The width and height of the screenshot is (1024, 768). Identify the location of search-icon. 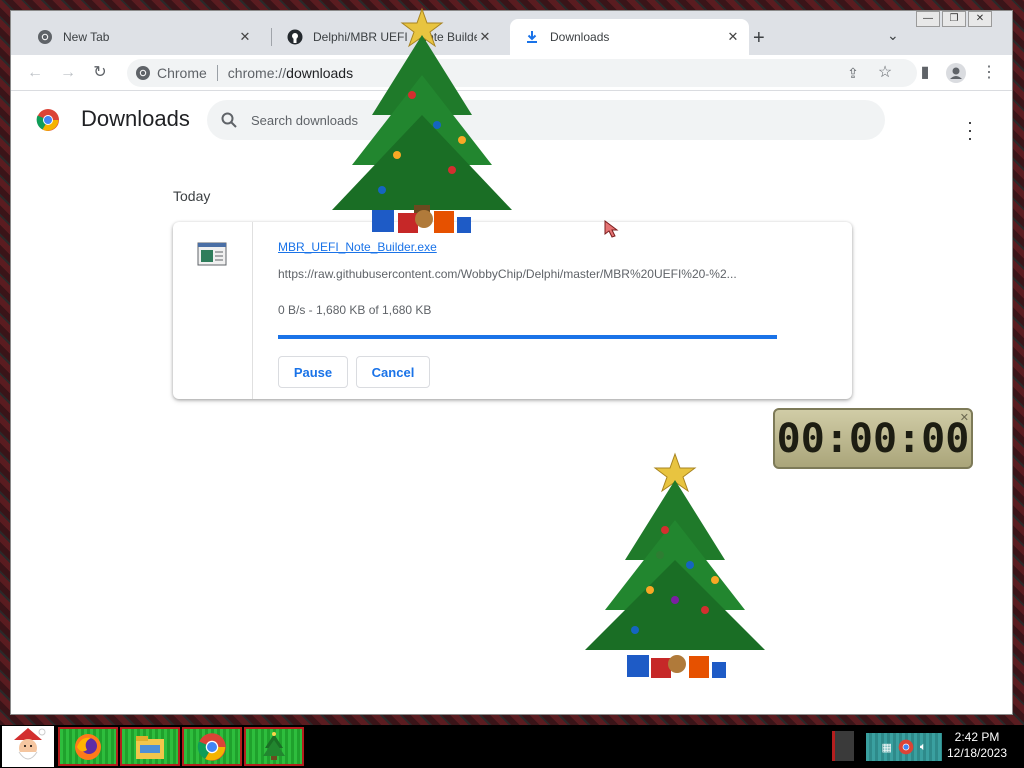
(229, 120).